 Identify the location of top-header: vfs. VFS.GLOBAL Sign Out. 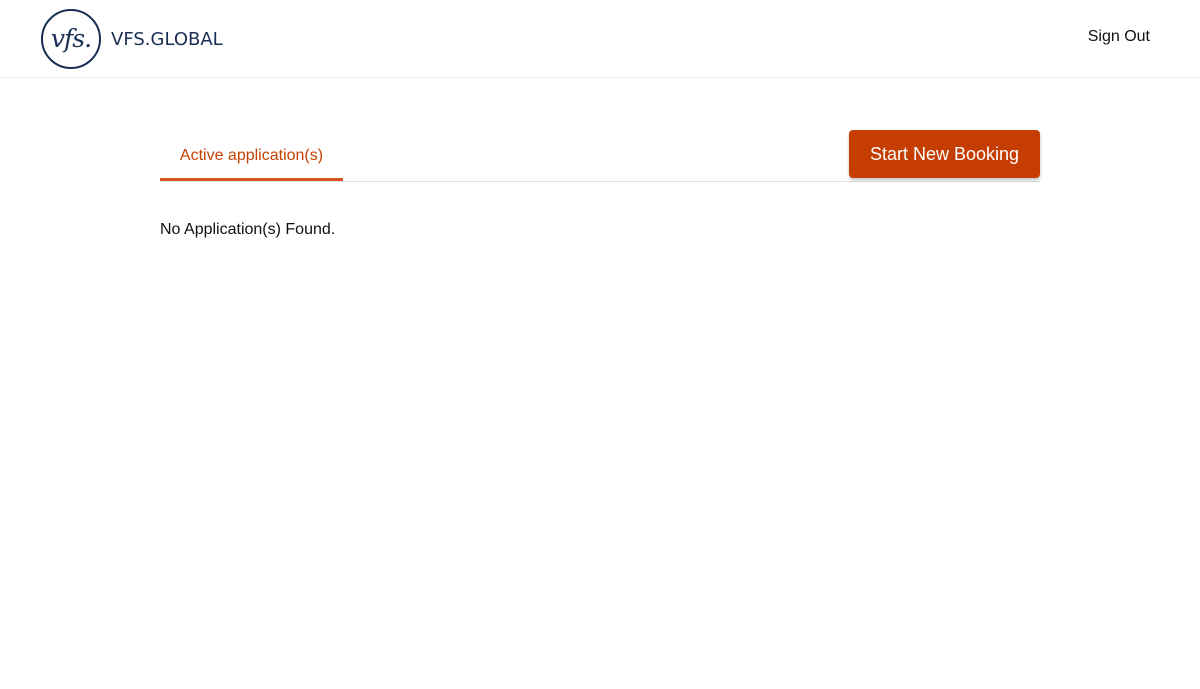
(600, 39).